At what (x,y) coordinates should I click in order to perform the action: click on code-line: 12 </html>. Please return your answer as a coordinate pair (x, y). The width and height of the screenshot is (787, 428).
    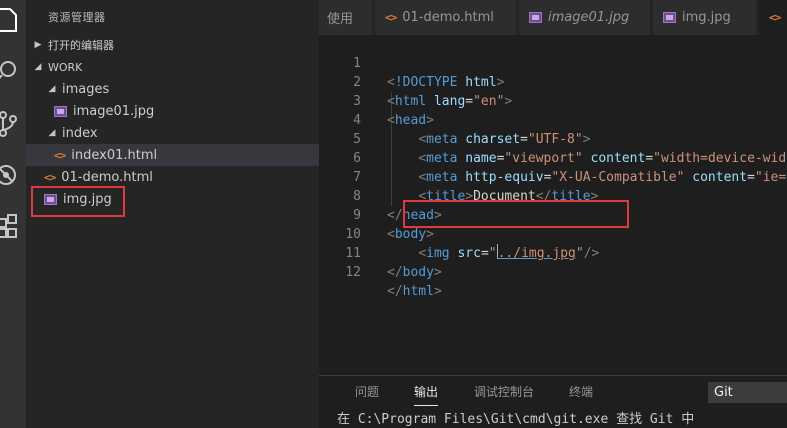
    Looking at the image, I should click on (553, 271).